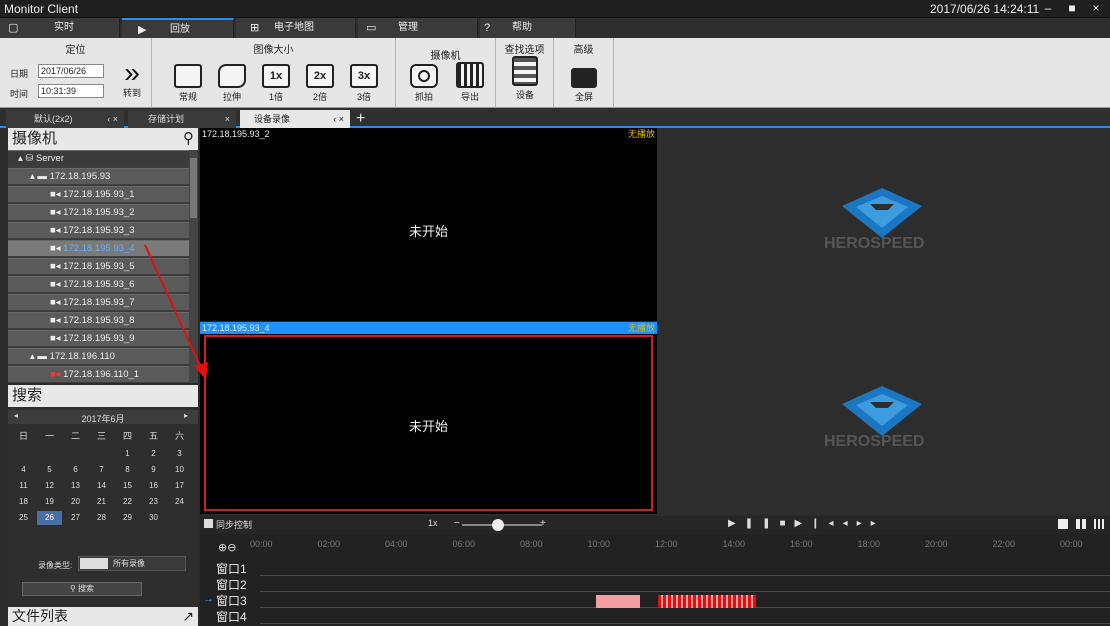 The image size is (1110, 626). Describe the element at coordinates (98, 230) in the screenshot. I see `tree-item-camera: ■◂ 172.18.195.93_3` at that location.